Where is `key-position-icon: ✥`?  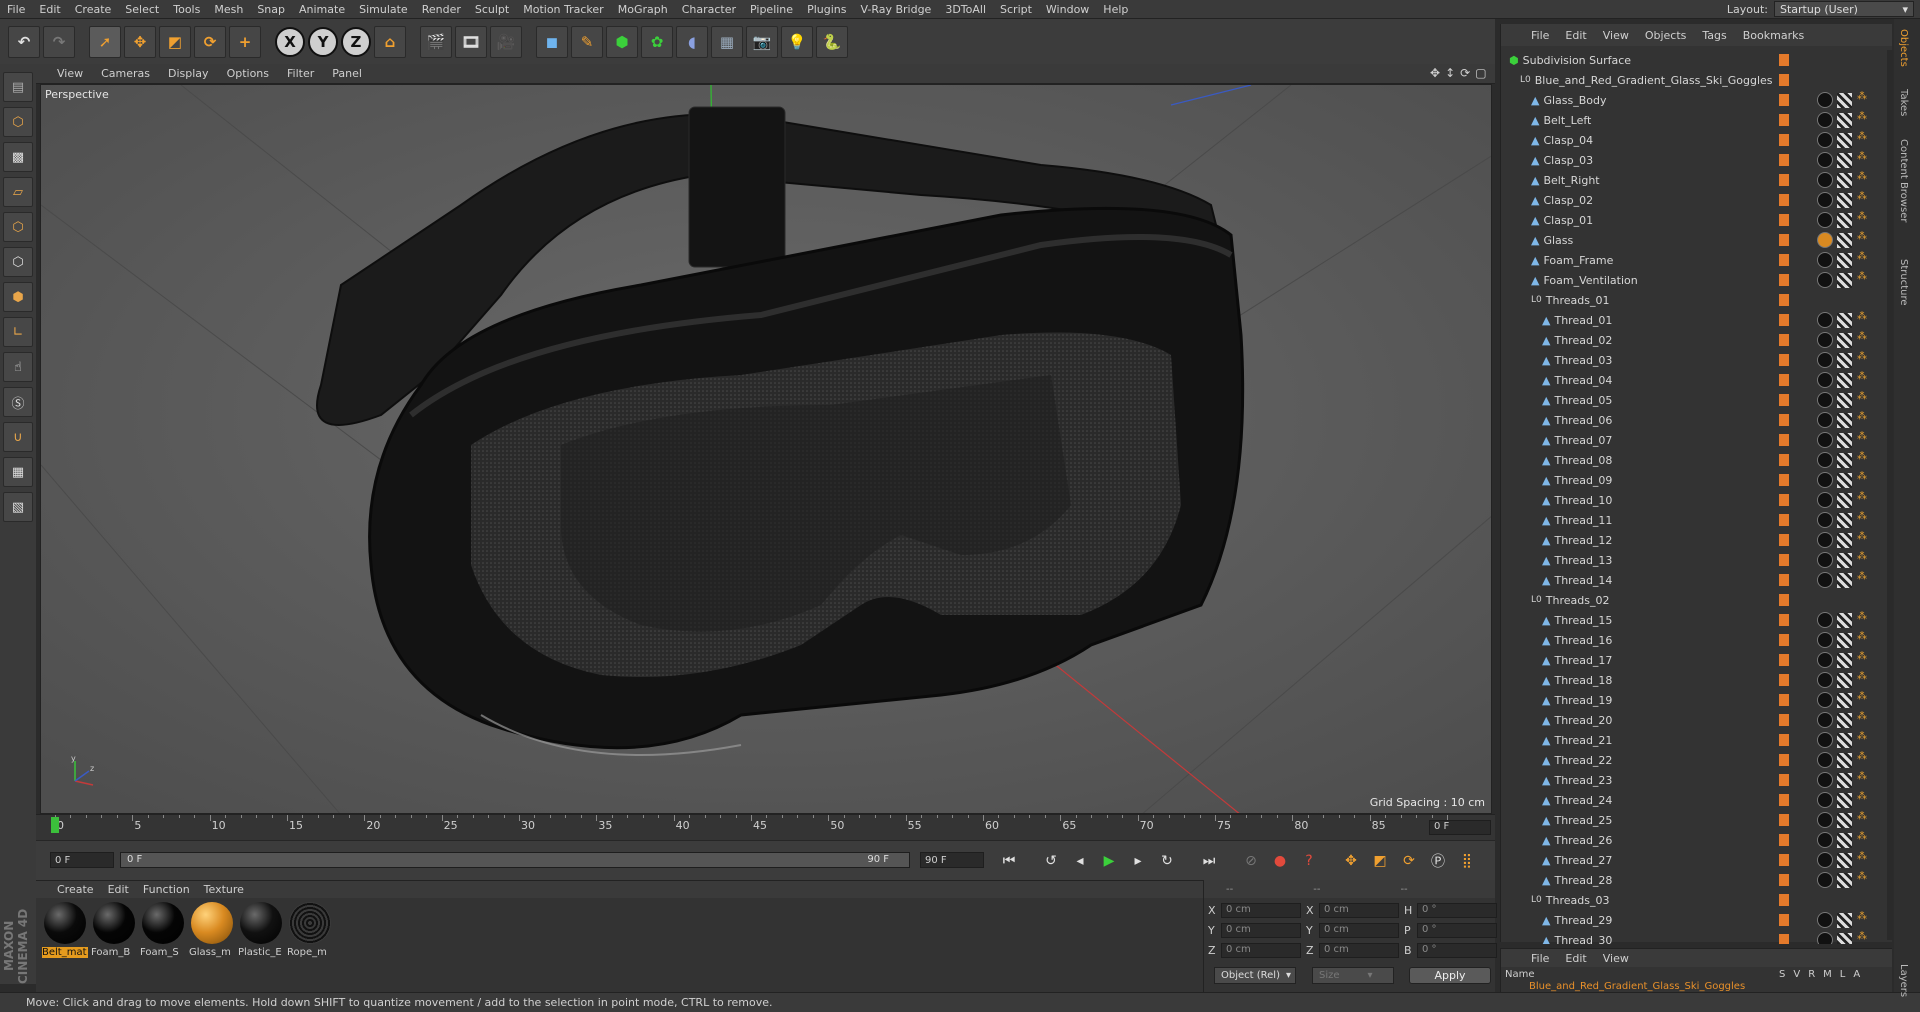 key-position-icon: ✥ is located at coordinates (1351, 861).